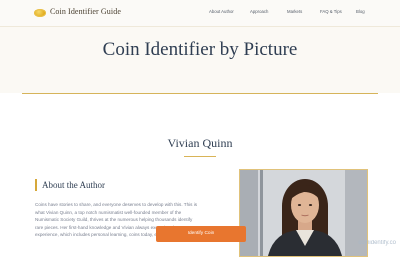  Describe the element at coordinates (200, 143) in the screenshot. I see `author-name: Vivian Quinn` at that location.